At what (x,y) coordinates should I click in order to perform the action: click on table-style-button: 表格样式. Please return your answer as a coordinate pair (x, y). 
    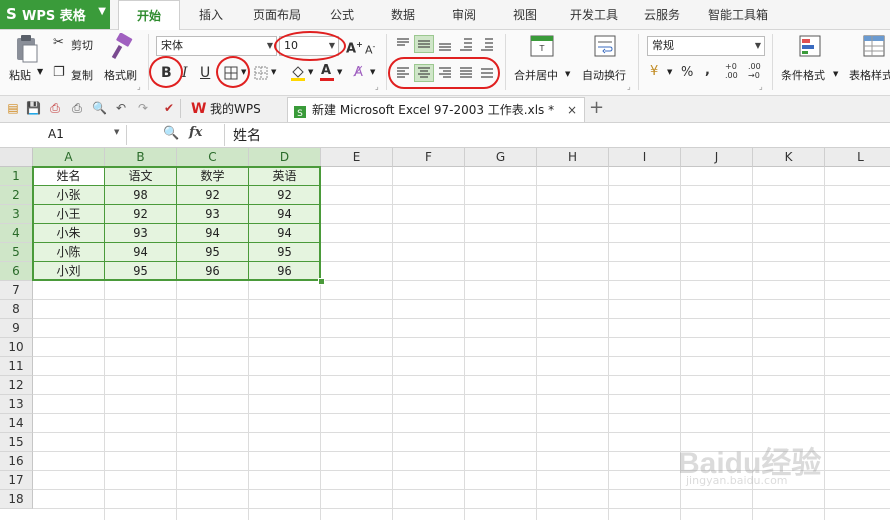
    Looking at the image, I should click on (869, 75).